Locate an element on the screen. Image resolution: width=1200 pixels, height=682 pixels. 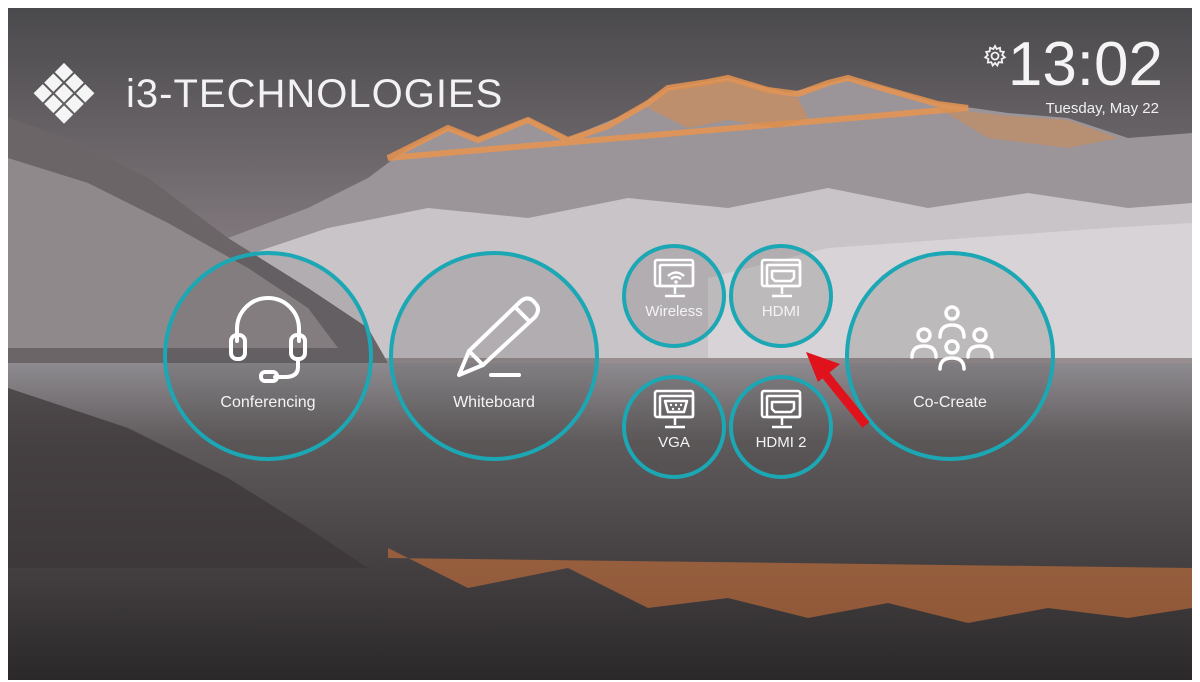
cocreate-label: Co-Create is located at coordinates (950, 402).